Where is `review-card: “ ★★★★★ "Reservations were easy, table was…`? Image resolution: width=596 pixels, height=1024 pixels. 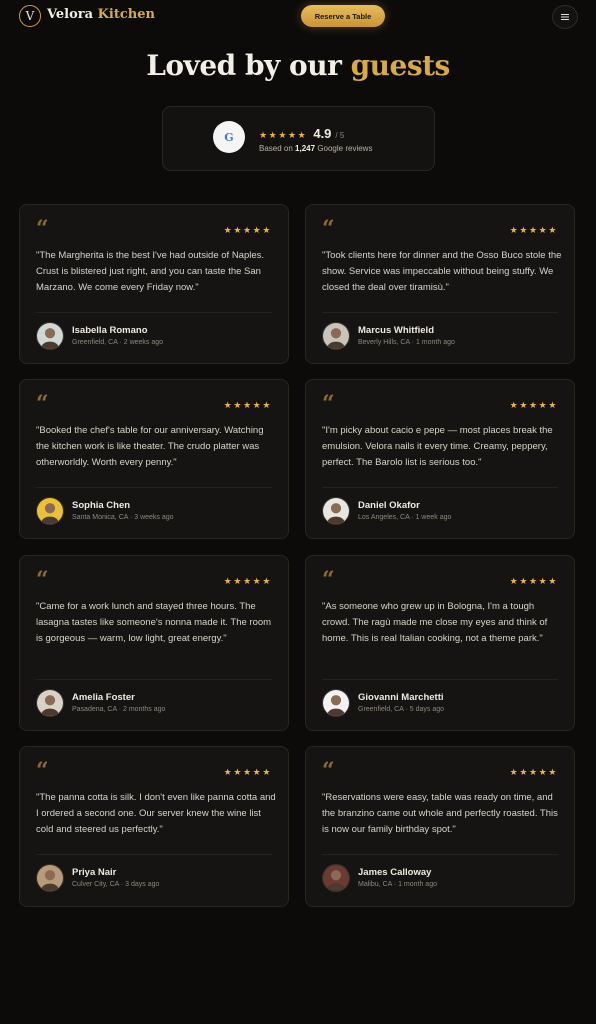
review-card: “ ★★★★★ "Reservations were easy, table was… is located at coordinates (440, 826).